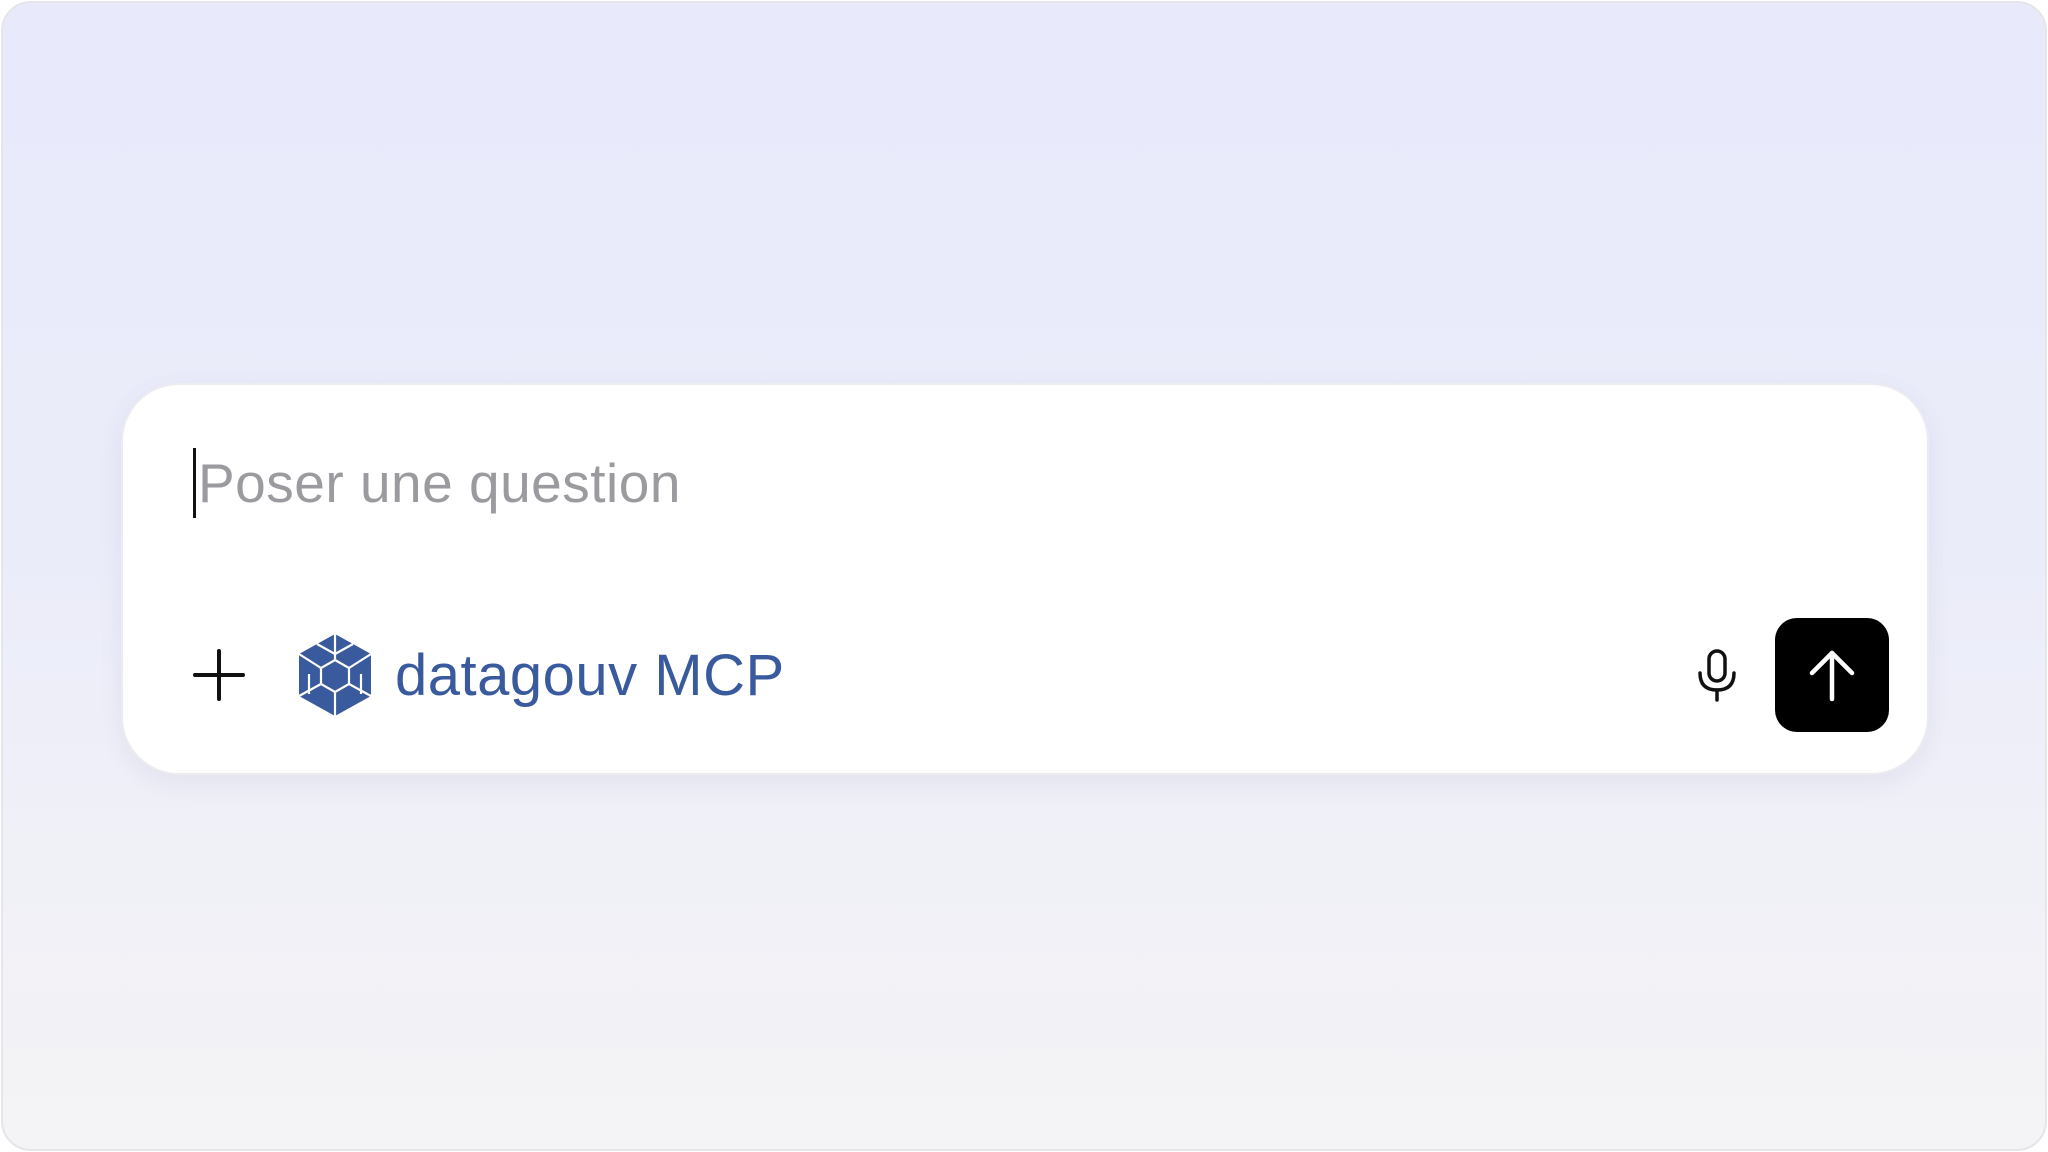 The height and width of the screenshot is (1152, 2048). What do you see at coordinates (1025, 675) in the screenshot?
I see `composer-toolbar: datagouv MCP` at bounding box center [1025, 675].